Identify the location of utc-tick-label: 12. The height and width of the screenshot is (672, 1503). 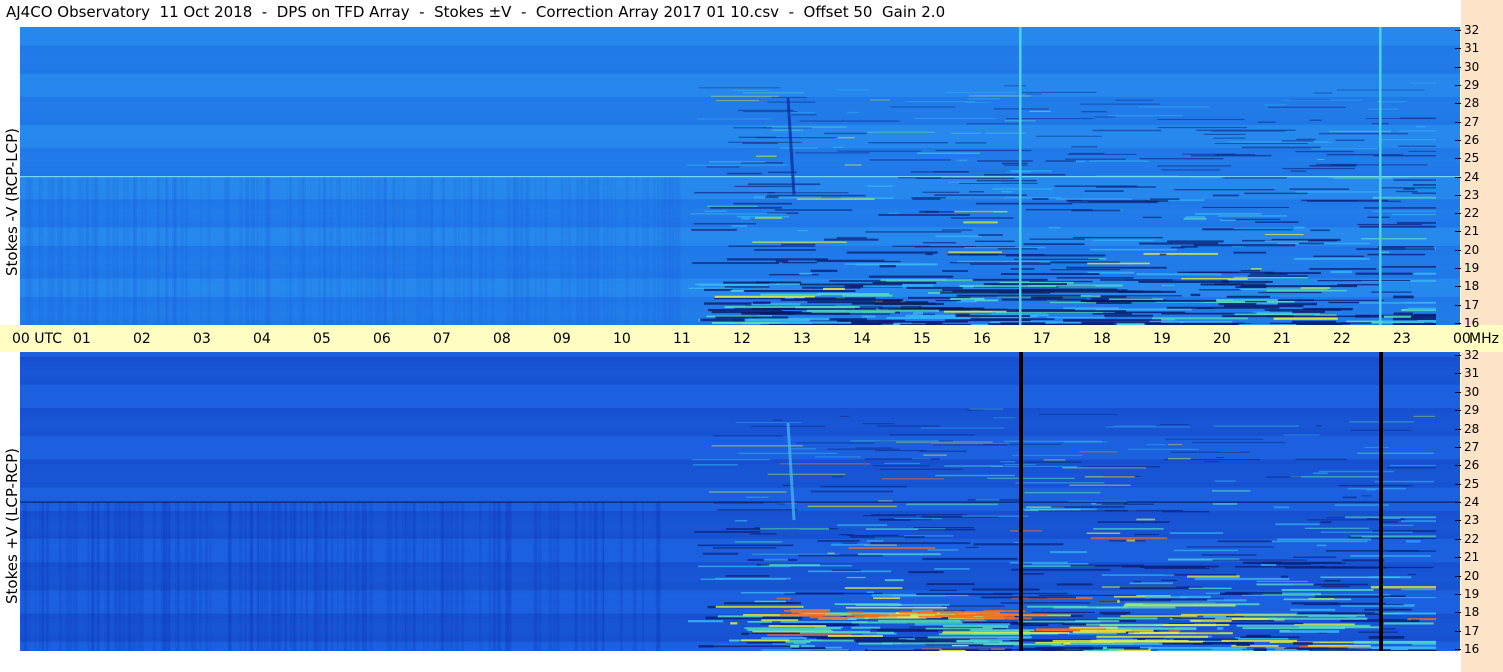
(742, 339).